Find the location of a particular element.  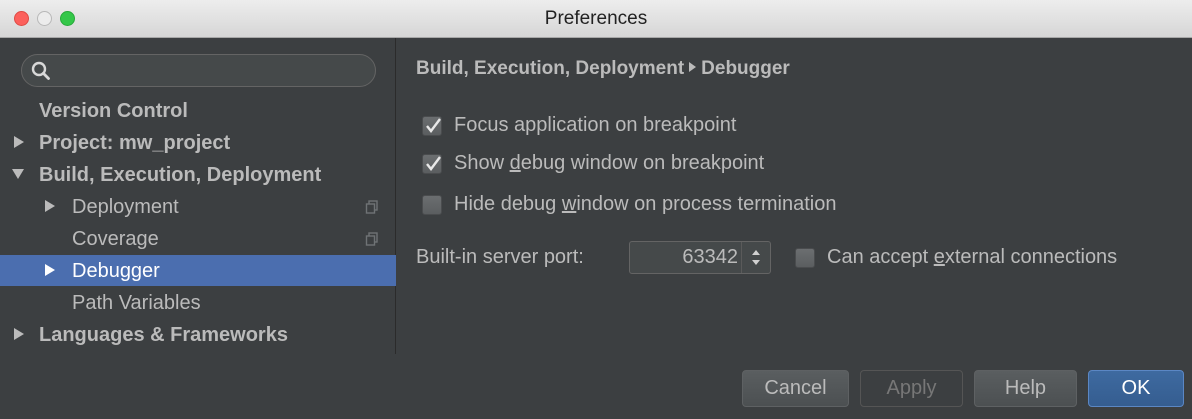

window-title: Preferences is located at coordinates (596, 18).